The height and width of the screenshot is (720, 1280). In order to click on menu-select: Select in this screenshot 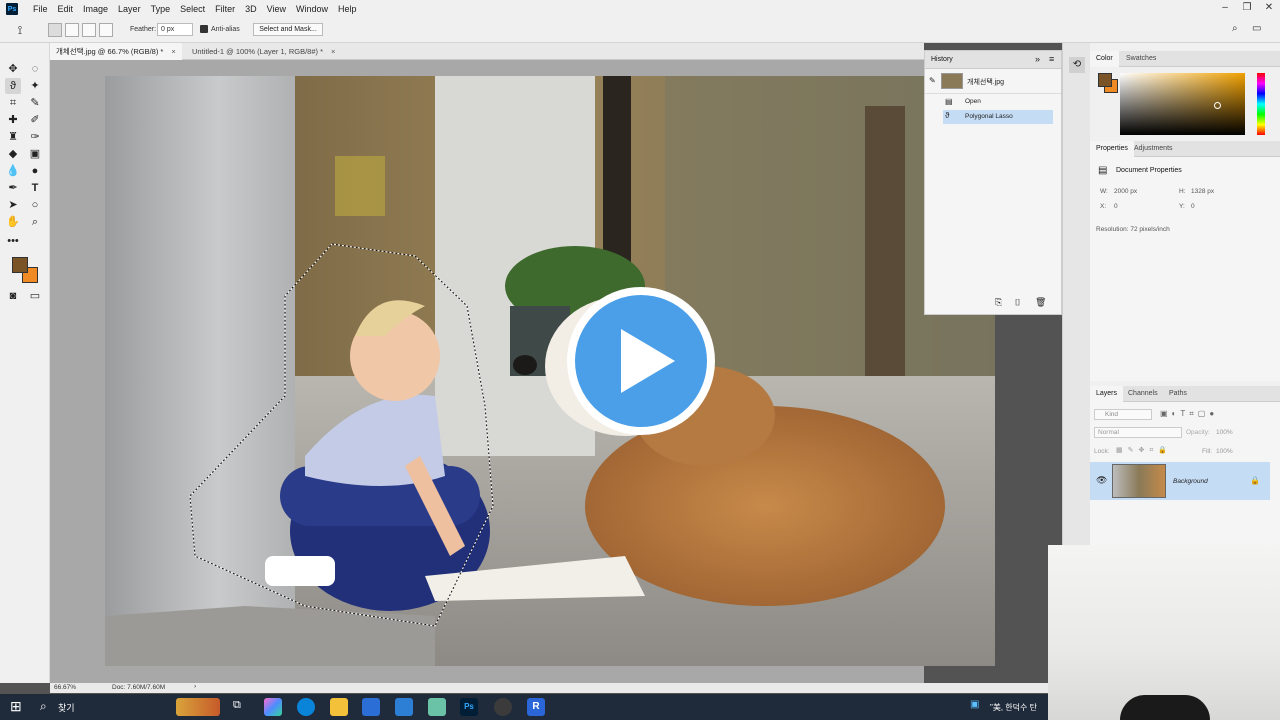, I will do `click(192, 9)`.